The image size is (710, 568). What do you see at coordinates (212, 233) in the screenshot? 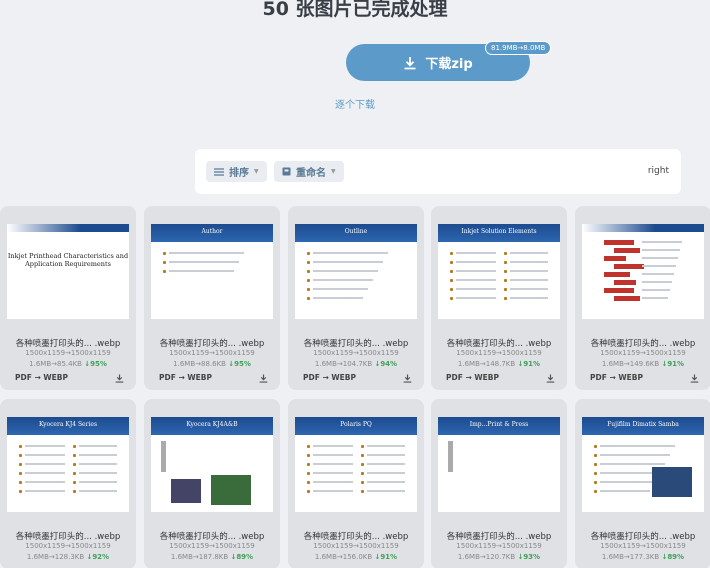
I see `slide-header-bar: Author` at bounding box center [212, 233].